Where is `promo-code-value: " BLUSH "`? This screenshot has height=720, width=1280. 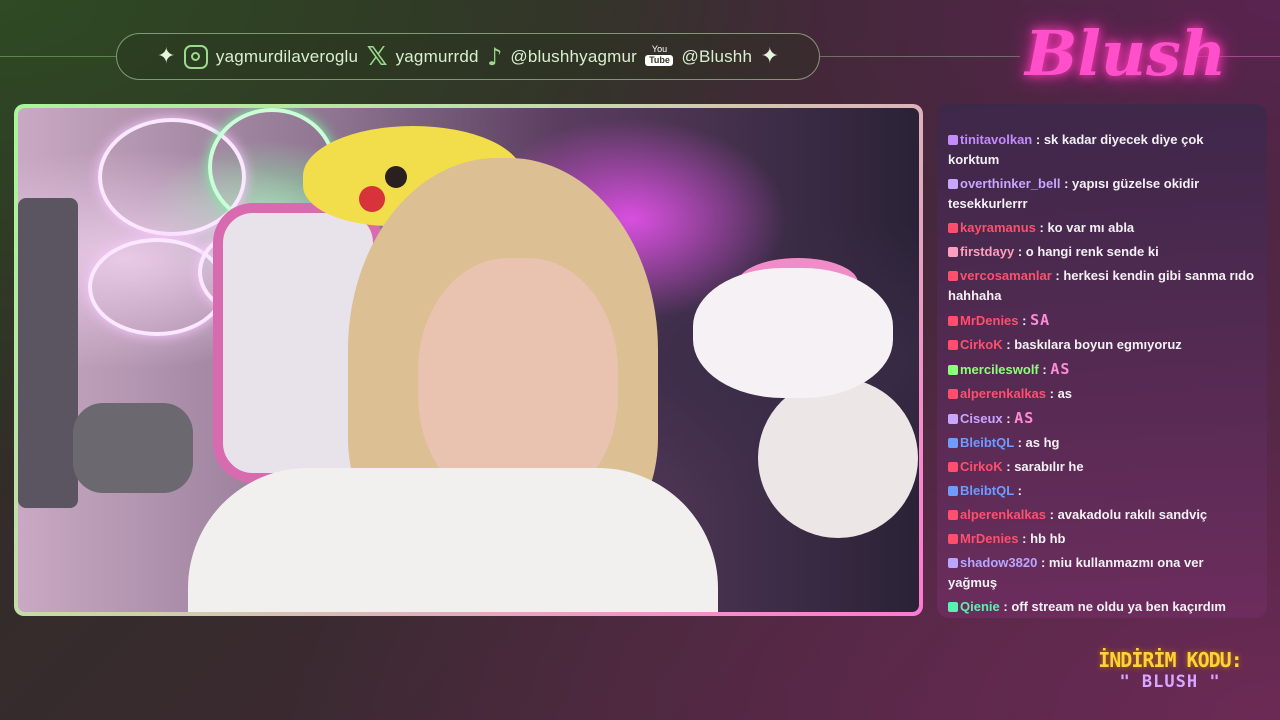
promo-code-value: " BLUSH " is located at coordinates (1170, 682).